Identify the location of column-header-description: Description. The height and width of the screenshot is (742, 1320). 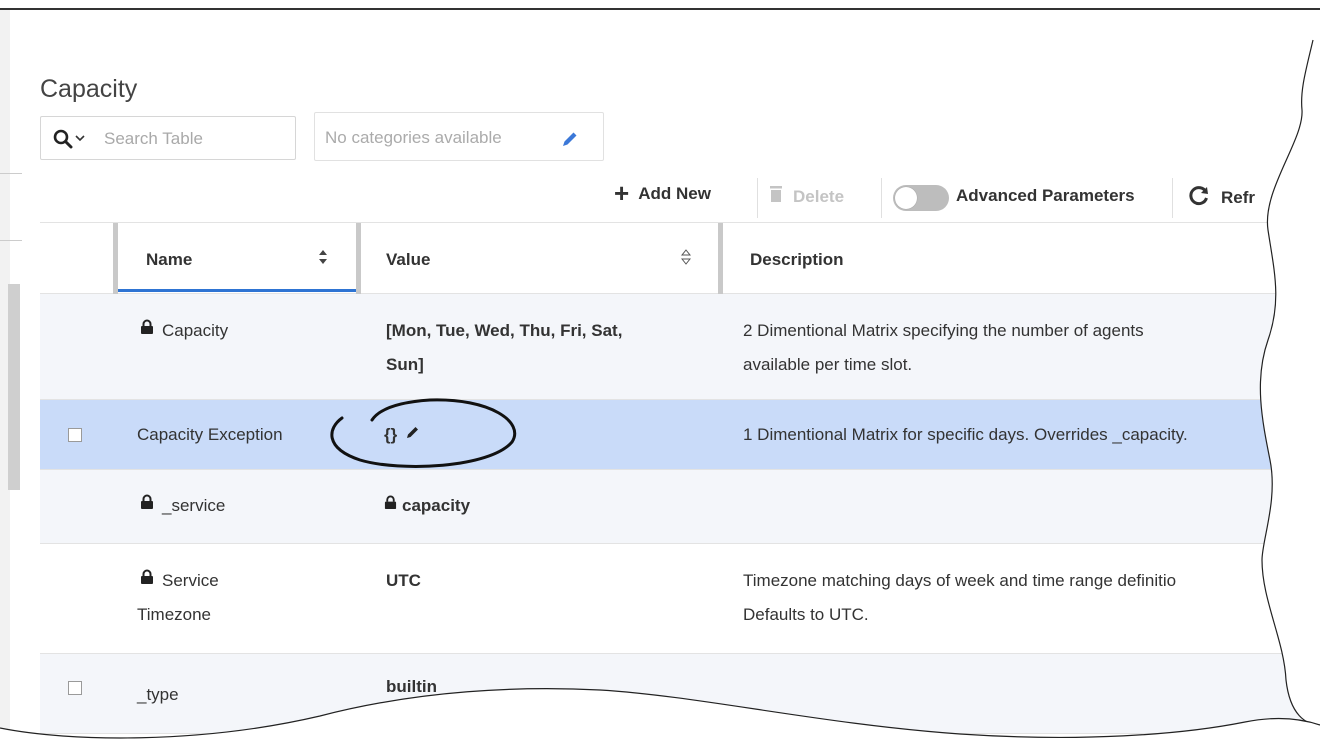
(797, 260).